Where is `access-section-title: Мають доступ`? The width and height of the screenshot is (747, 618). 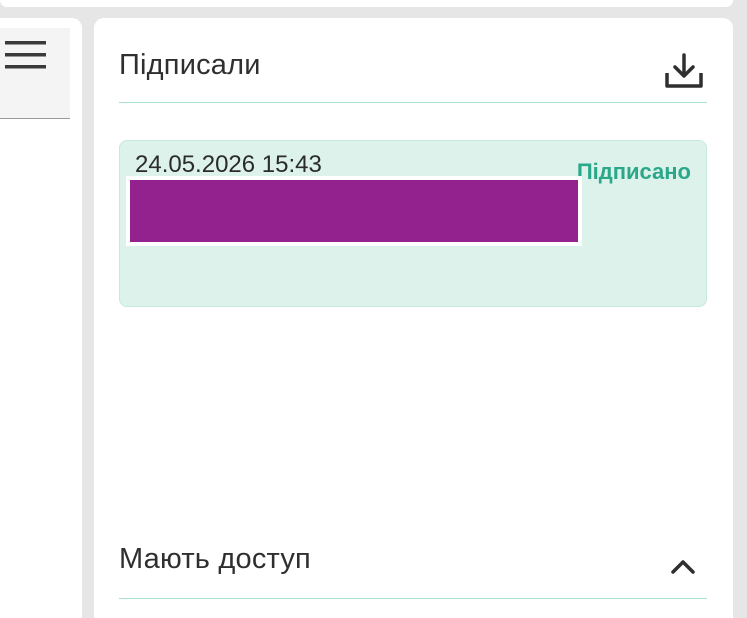
access-section-title: Мають доступ is located at coordinates (215, 559).